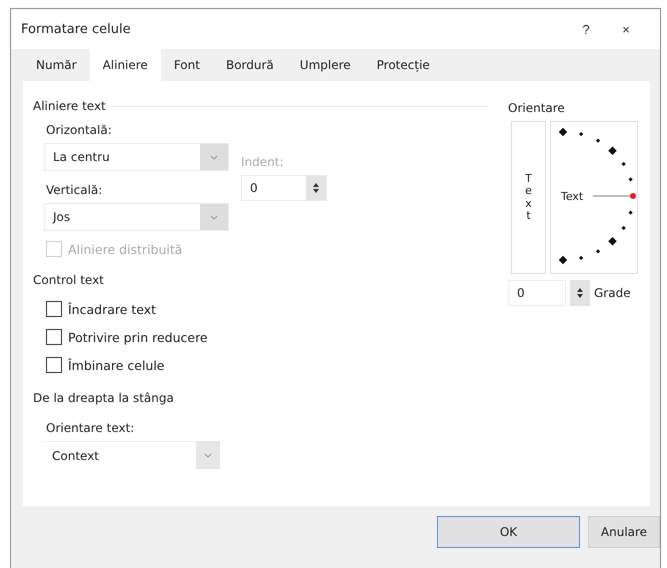  I want to click on vertical-text-option: Text, so click(528, 197).